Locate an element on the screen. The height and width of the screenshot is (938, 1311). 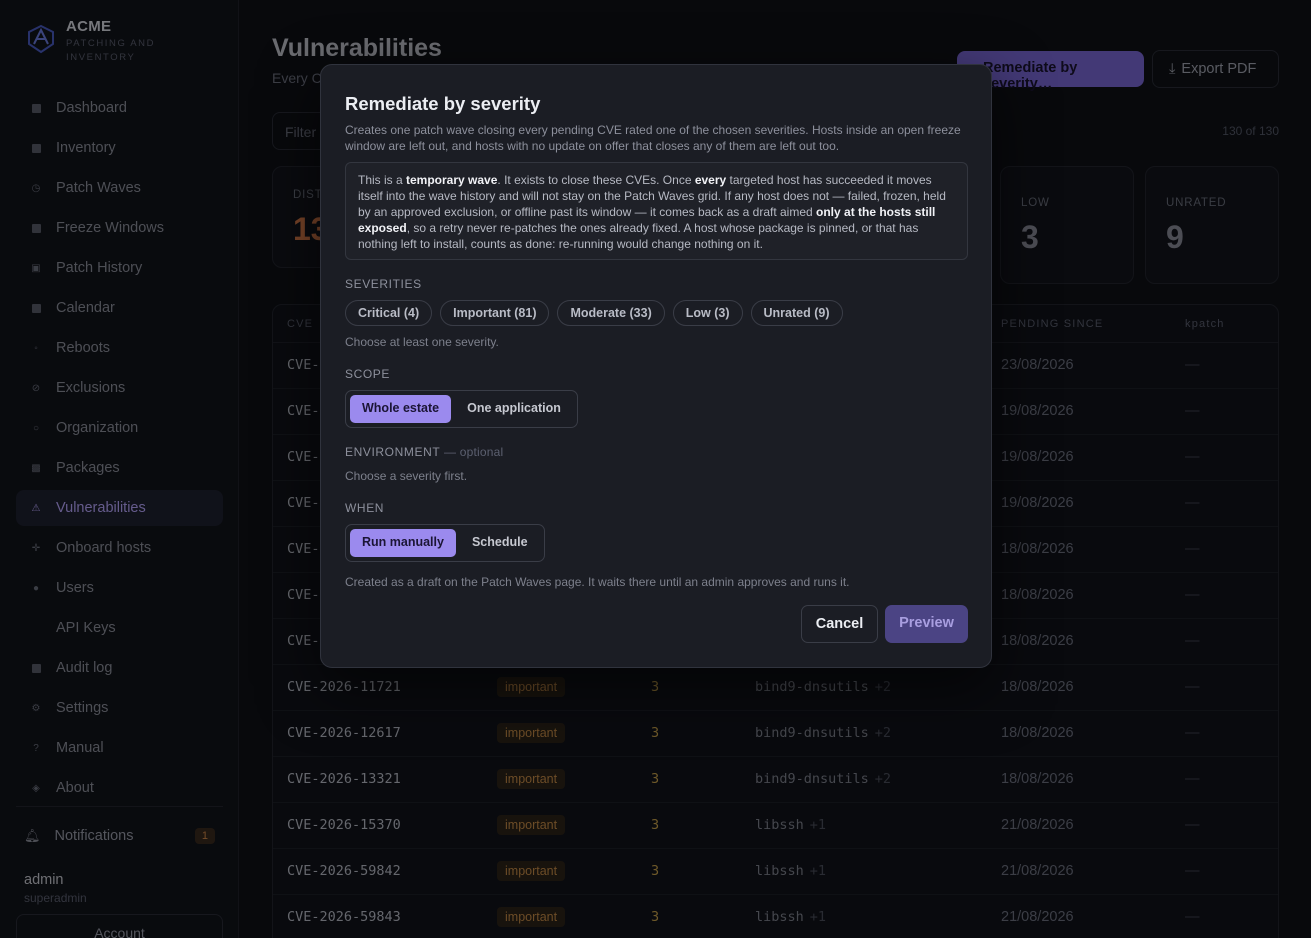
environment-label: ENVIRONMENT — optional is located at coordinates (424, 452).